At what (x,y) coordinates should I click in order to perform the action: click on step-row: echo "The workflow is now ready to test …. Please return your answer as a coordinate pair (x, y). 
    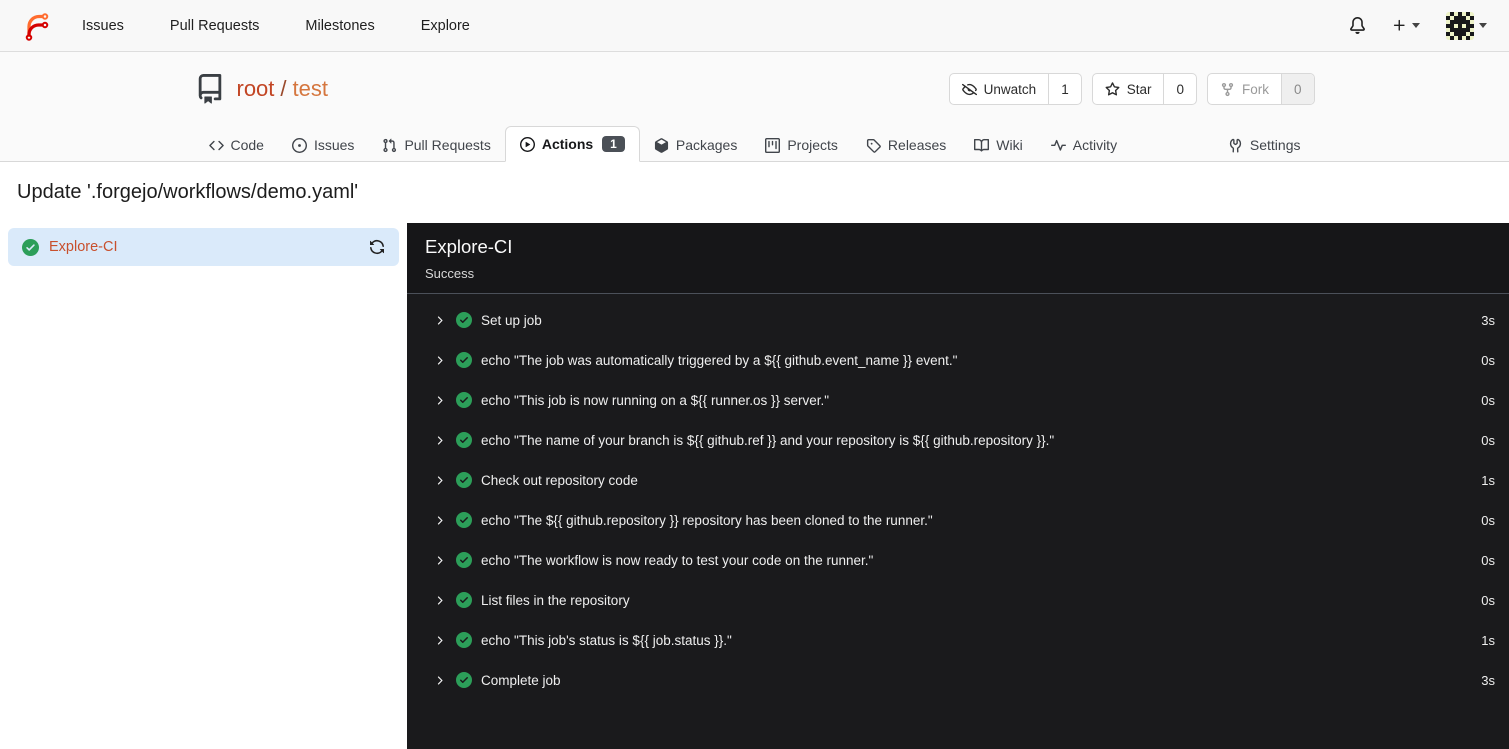
    Looking at the image, I should click on (958, 560).